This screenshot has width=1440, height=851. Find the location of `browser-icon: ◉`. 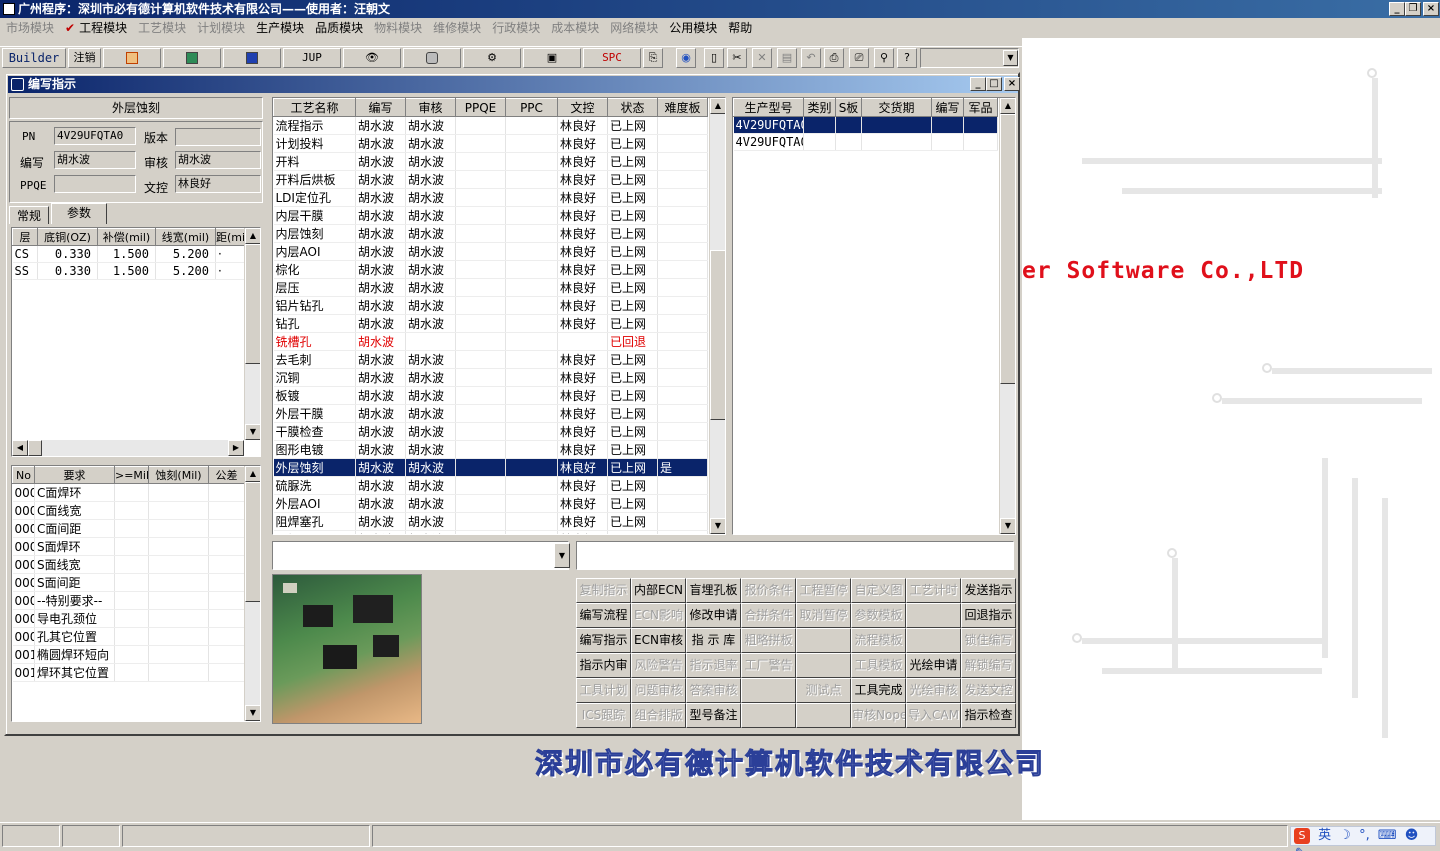

browser-icon: ◉ is located at coordinates (686, 58).